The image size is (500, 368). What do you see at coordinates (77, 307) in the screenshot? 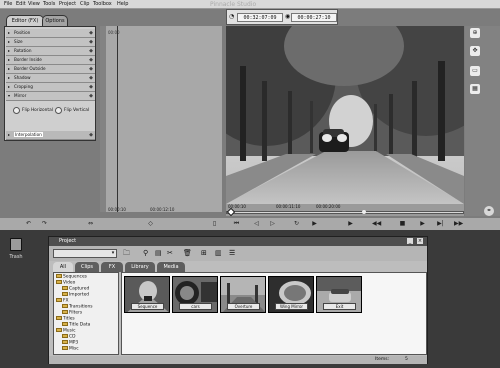
I see `tree-item-transitions: Transitions` at bounding box center [77, 307].